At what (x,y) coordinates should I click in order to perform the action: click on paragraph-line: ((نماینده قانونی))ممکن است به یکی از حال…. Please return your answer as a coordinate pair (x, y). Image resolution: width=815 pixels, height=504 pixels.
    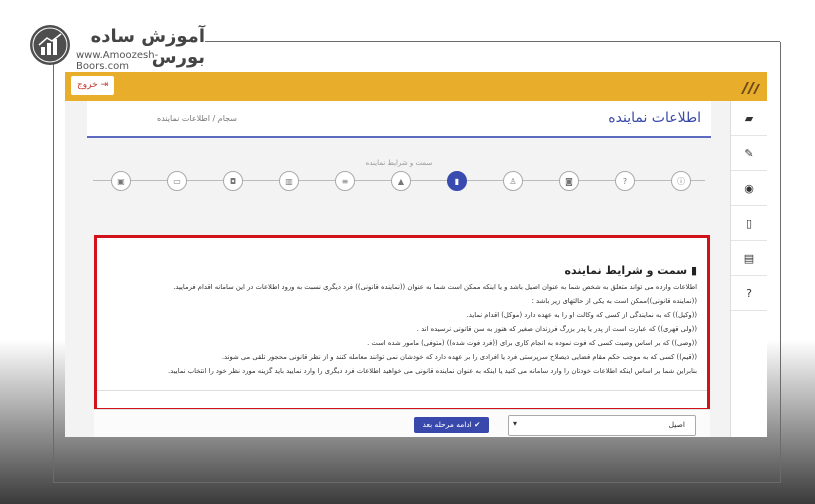
    Looking at the image, I should click on (614, 301).